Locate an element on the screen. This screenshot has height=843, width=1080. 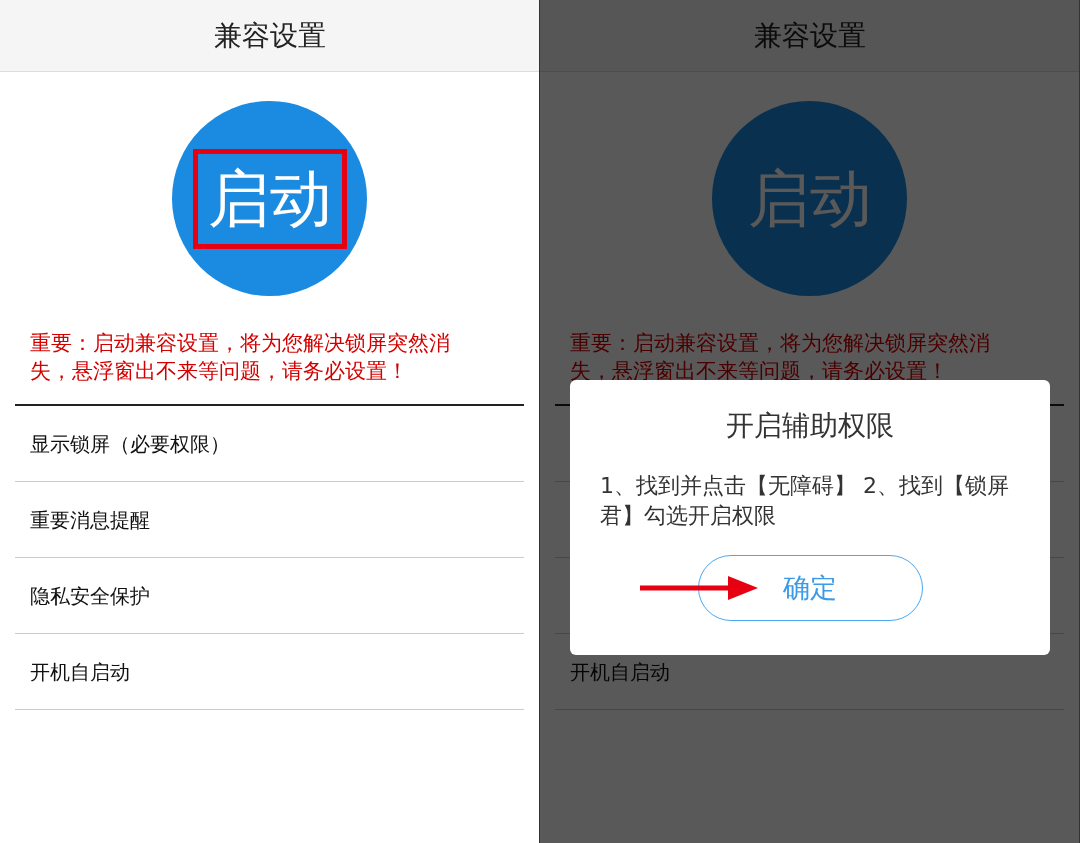
start-button: 启动 is located at coordinates (269, 198).